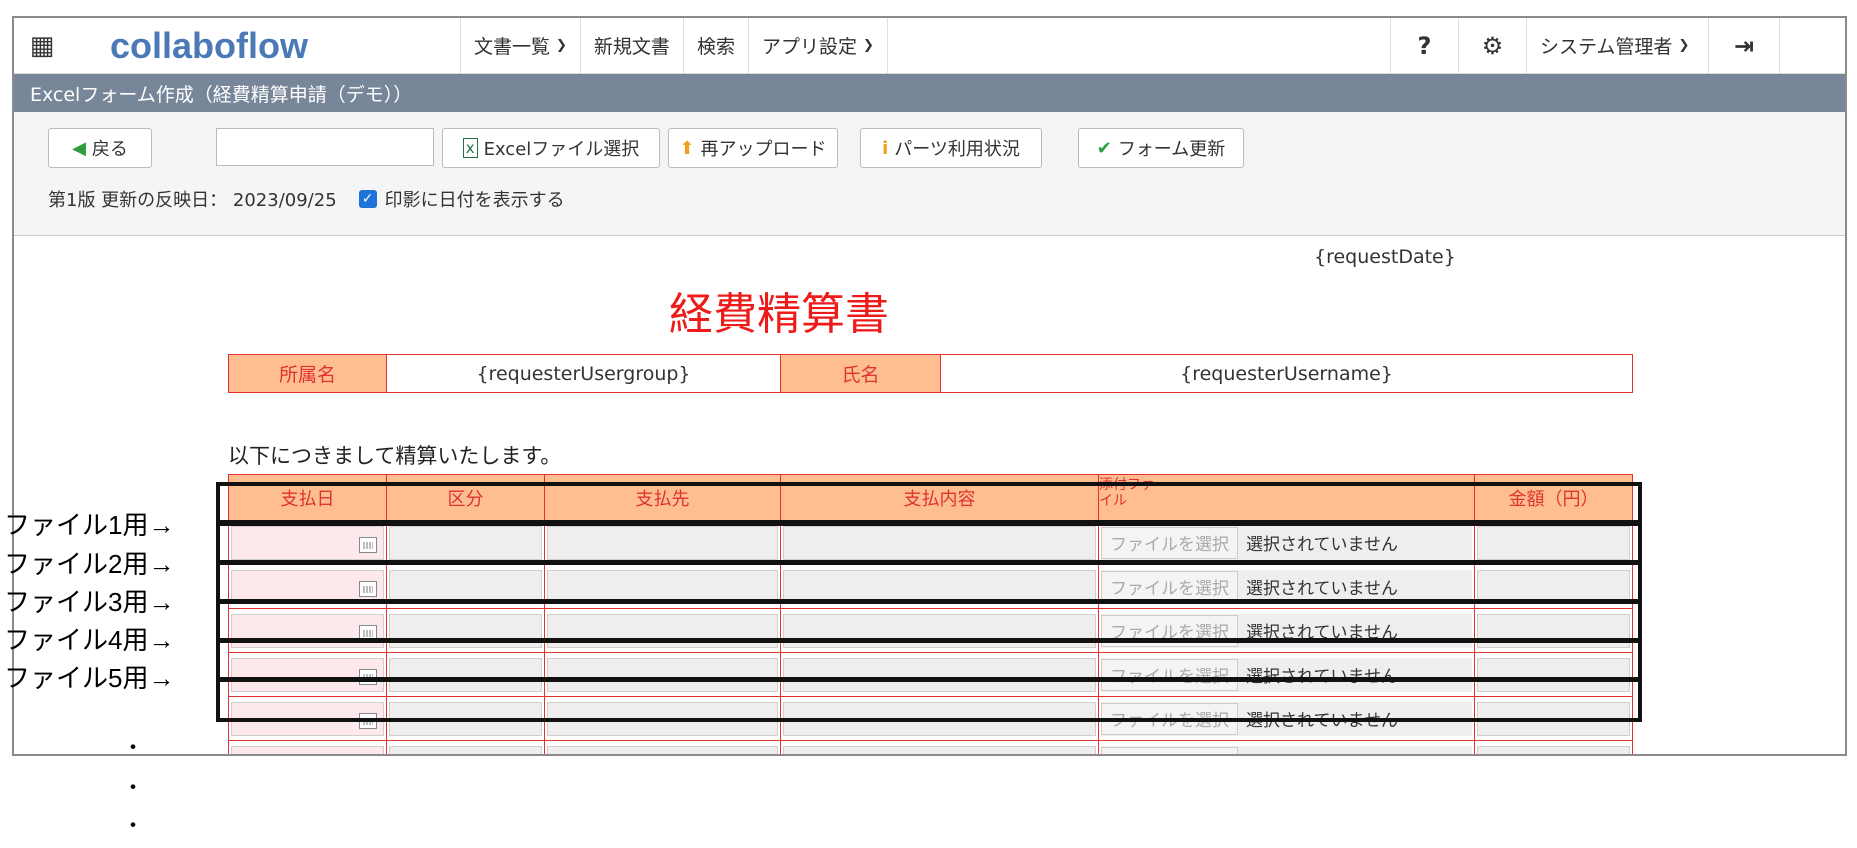 This screenshot has height=848, width=1857. Describe the element at coordinates (307, 373) in the screenshot. I see `group-label: 所属名` at that location.